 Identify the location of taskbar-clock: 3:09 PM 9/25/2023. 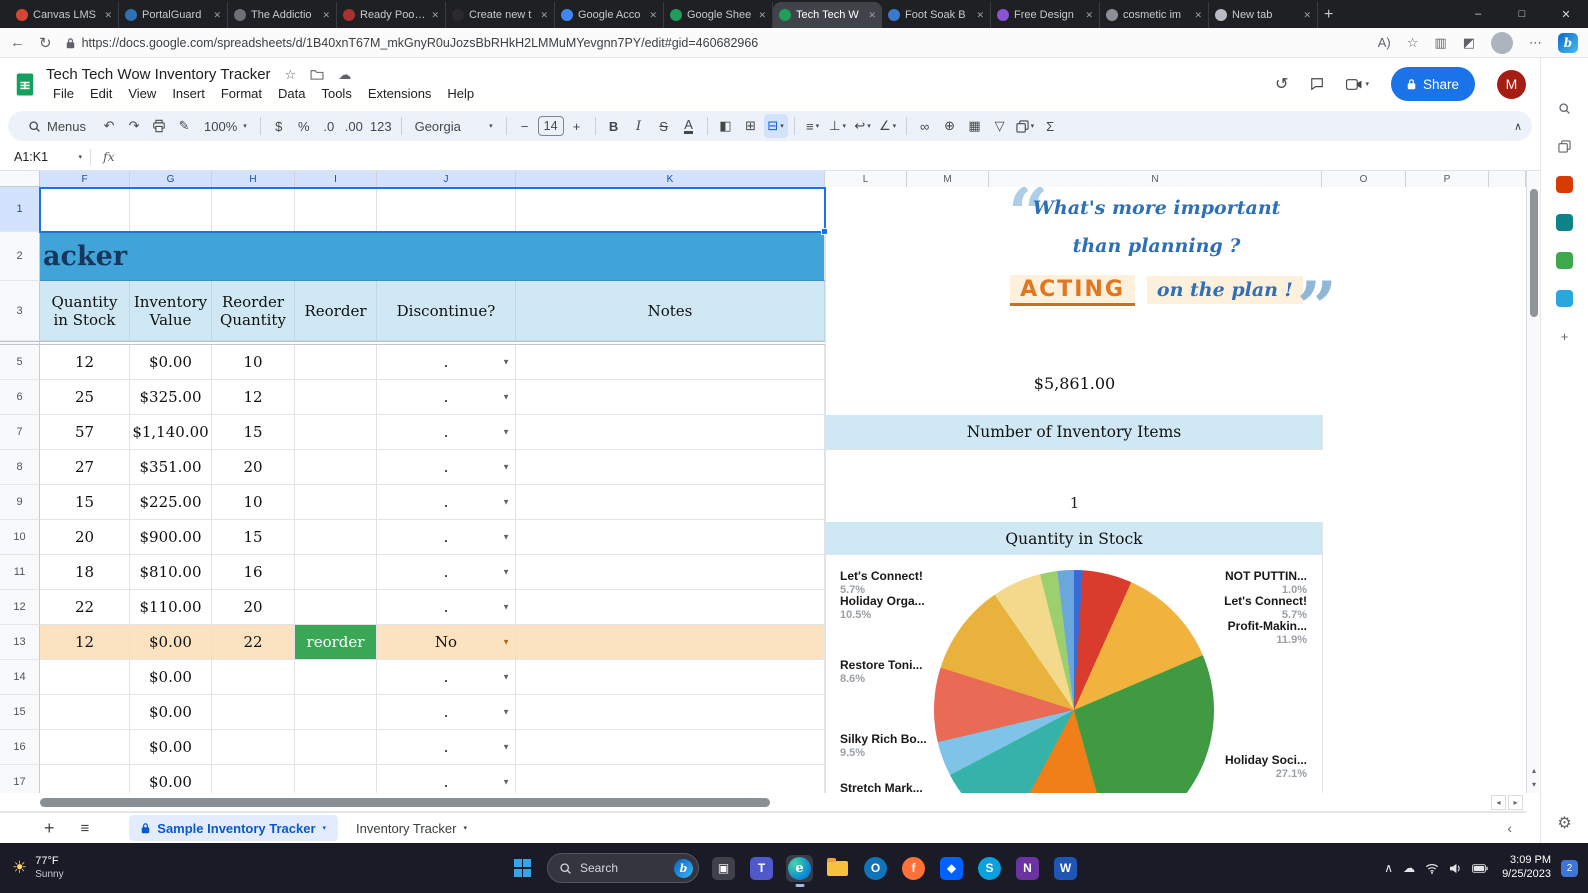
(1526, 868).